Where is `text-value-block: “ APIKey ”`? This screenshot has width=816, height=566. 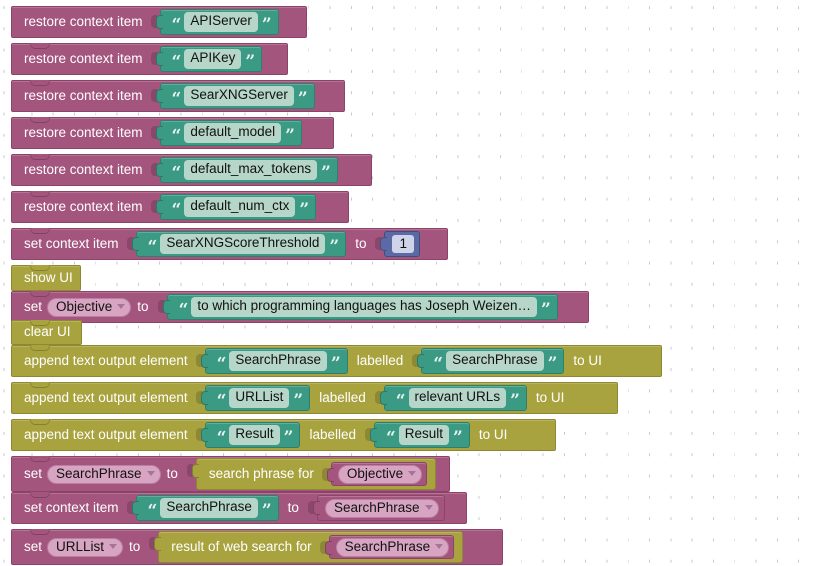 text-value-block: “ APIKey ” is located at coordinates (209, 59).